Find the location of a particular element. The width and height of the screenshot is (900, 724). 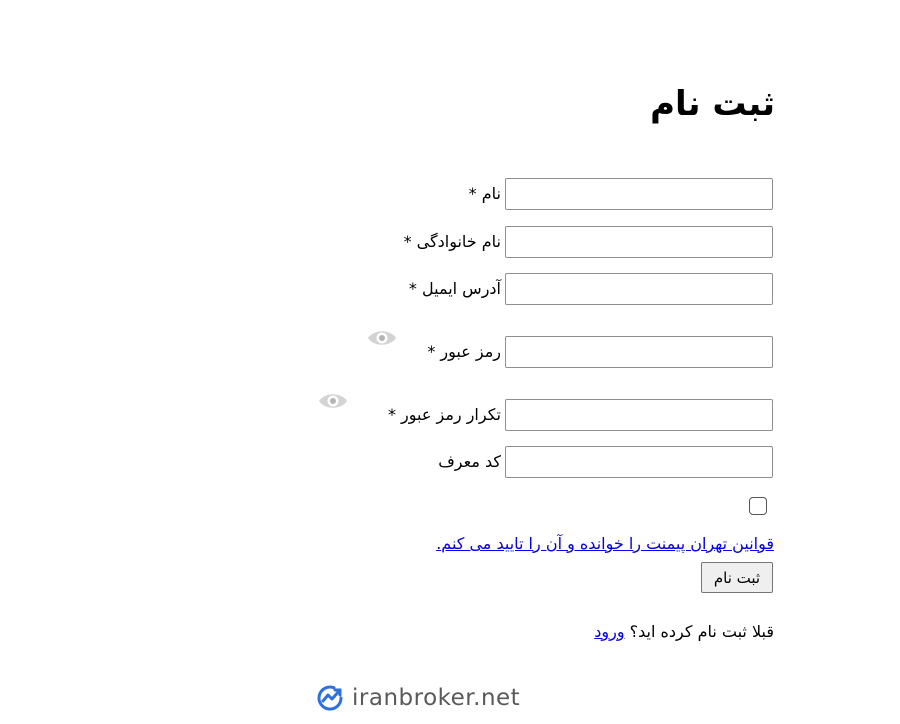

password-confirm-label: تکرار رمز عبور * is located at coordinates (444, 414).